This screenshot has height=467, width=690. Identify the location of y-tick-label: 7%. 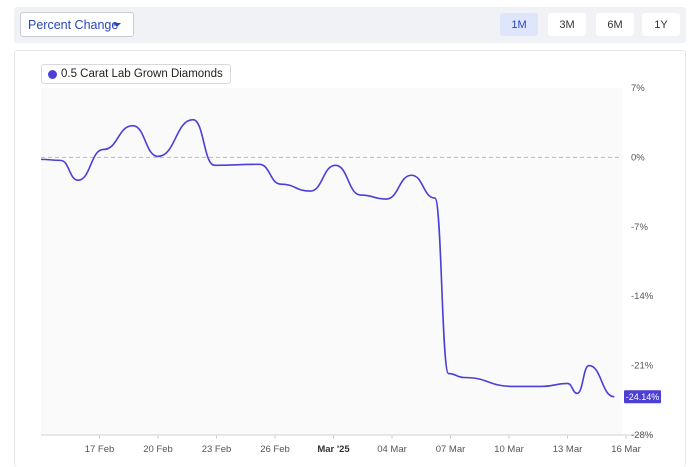
(638, 88).